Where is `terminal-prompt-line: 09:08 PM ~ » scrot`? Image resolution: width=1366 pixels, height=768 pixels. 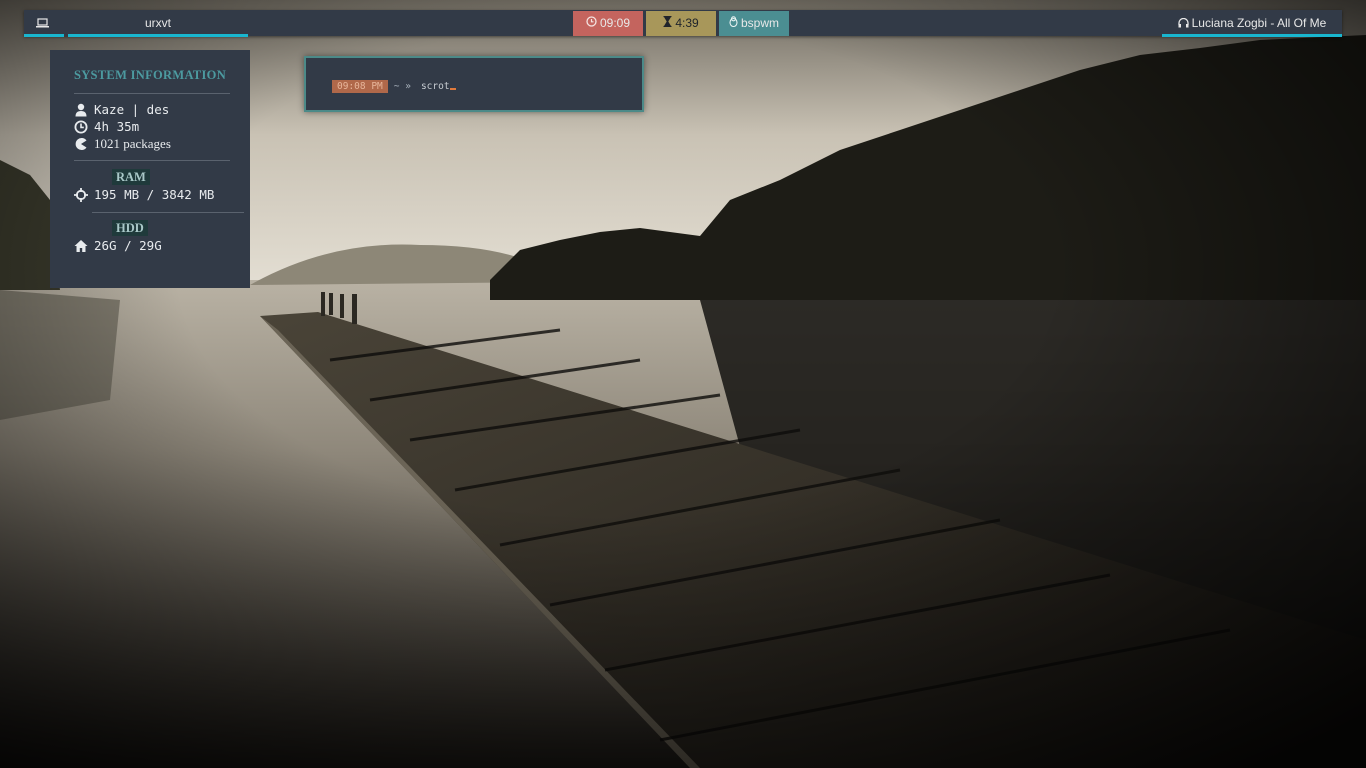
terminal-prompt-line: 09:08 PM ~ » scrot is located at coordinates (394, 86).